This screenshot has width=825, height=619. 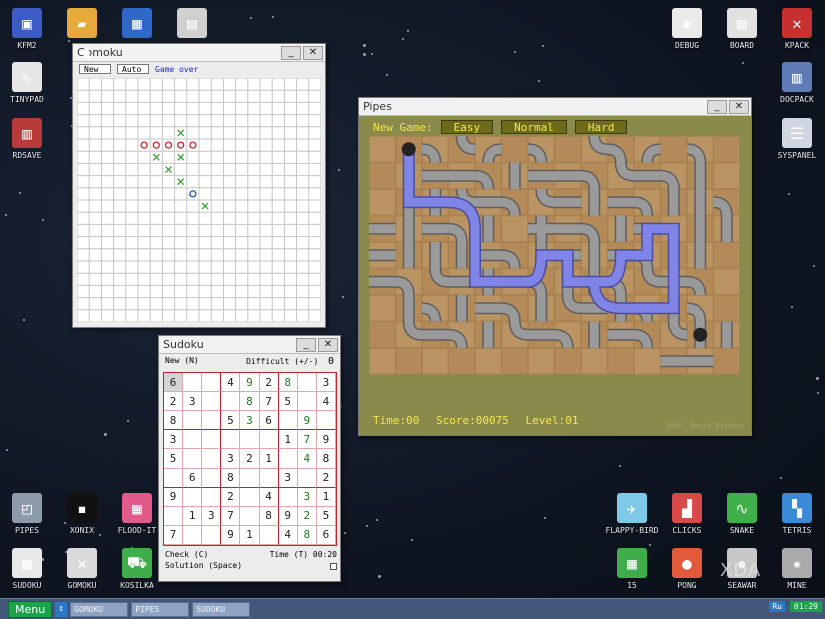 I want to click on easy-button: Easy, so click(x=467, y=127).